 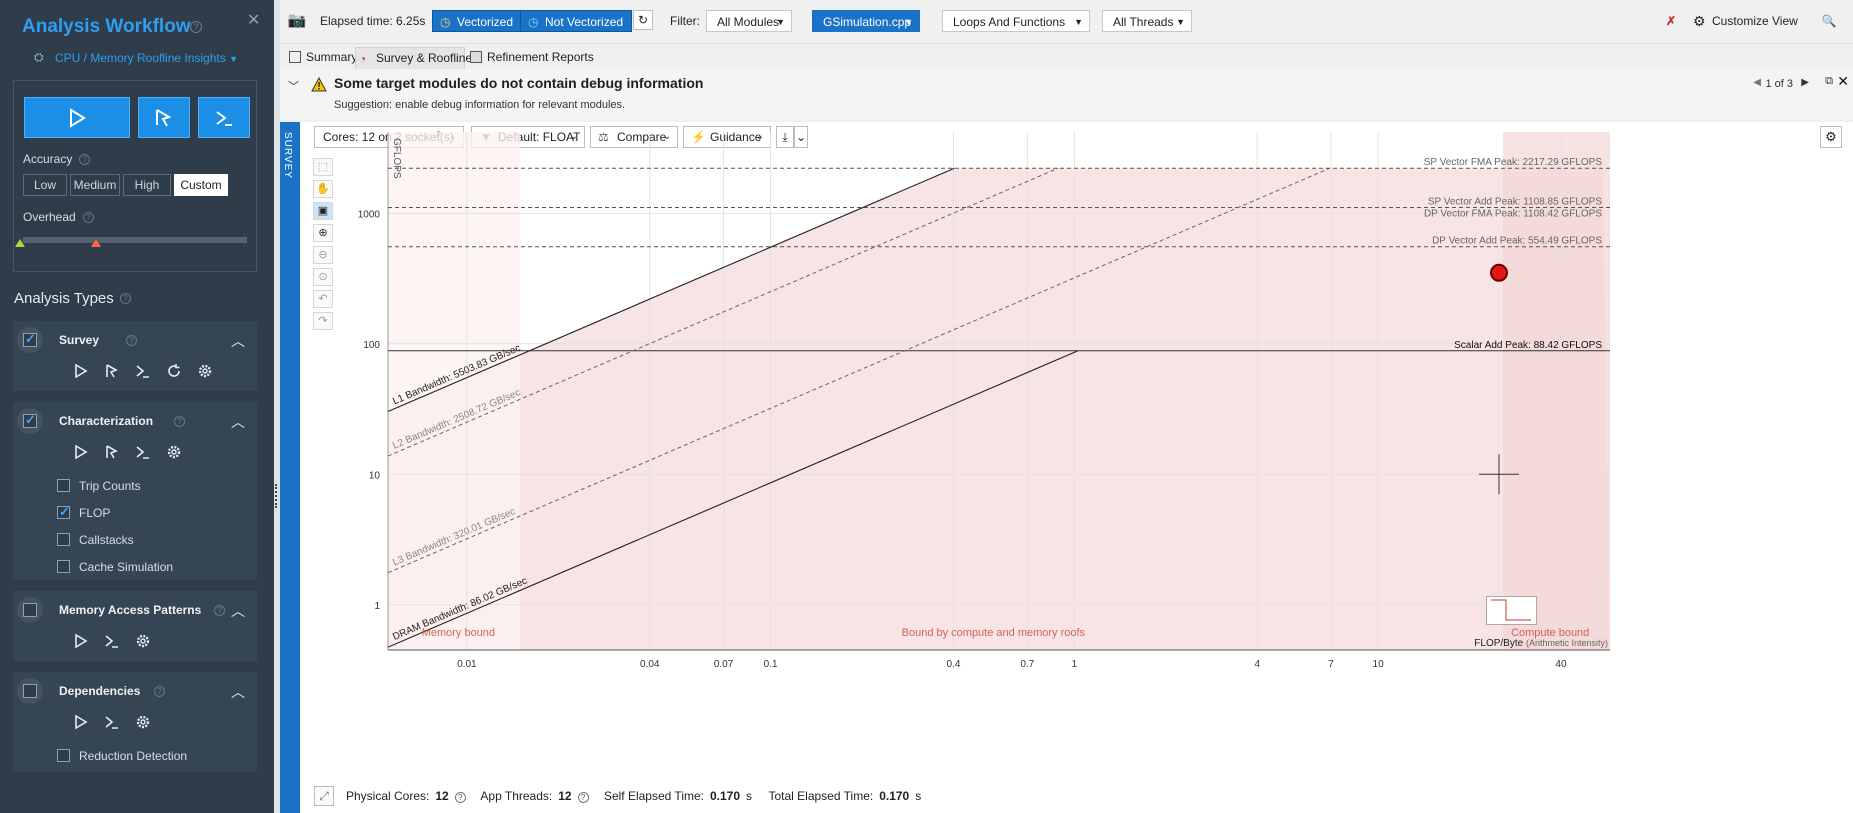 I want to click on y-axis-label: GFLOPS, so click(x=396, y=158).